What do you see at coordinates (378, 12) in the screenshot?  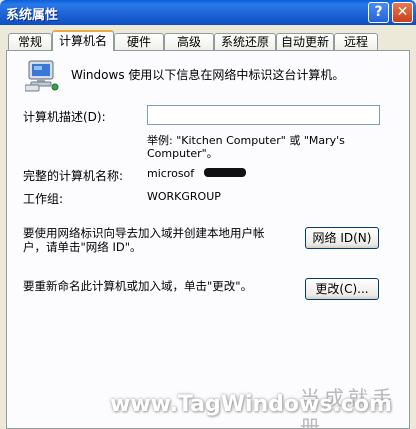 I see `help-button: ?` at bounding box center [378, 12].